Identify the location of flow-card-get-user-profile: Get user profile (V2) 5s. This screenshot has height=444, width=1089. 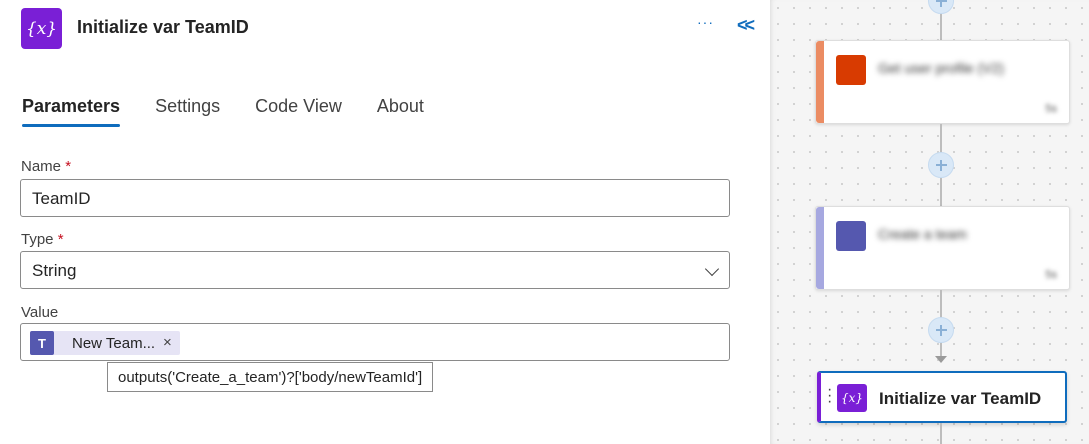
(942, 82).